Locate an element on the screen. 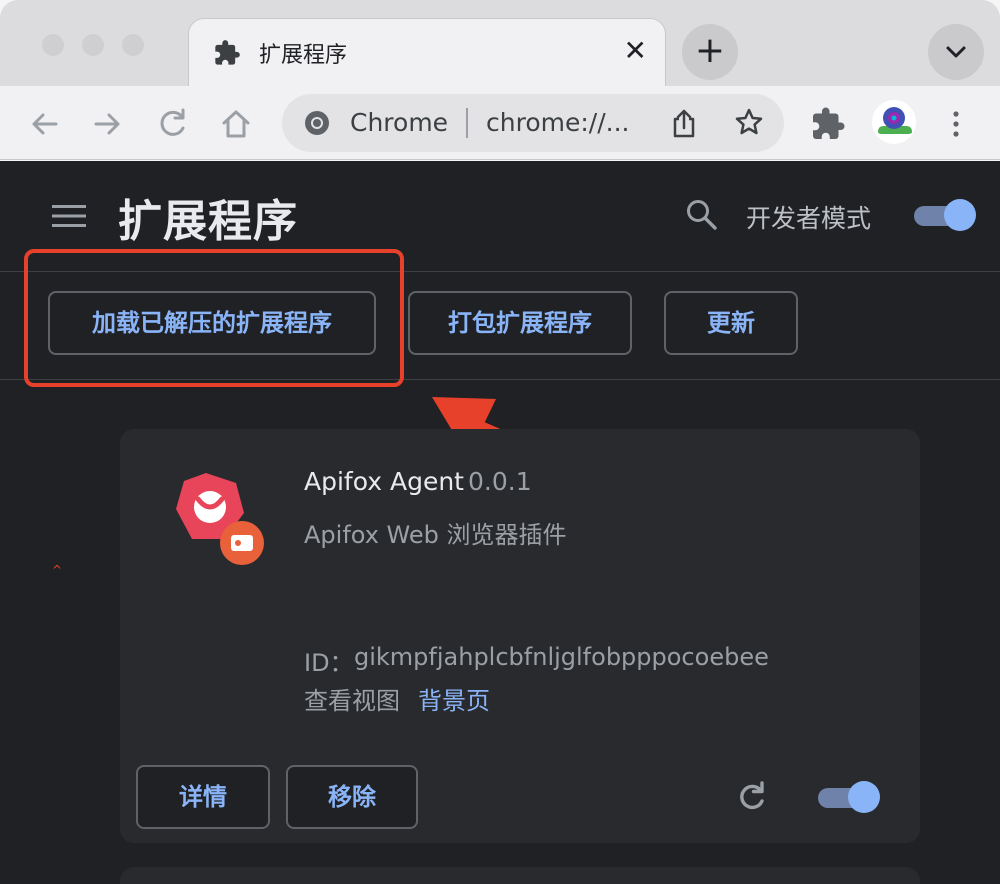 The width and height of the screenshot is (1000, 884). snail-avatar-icon is located at coordinates (895, 120).